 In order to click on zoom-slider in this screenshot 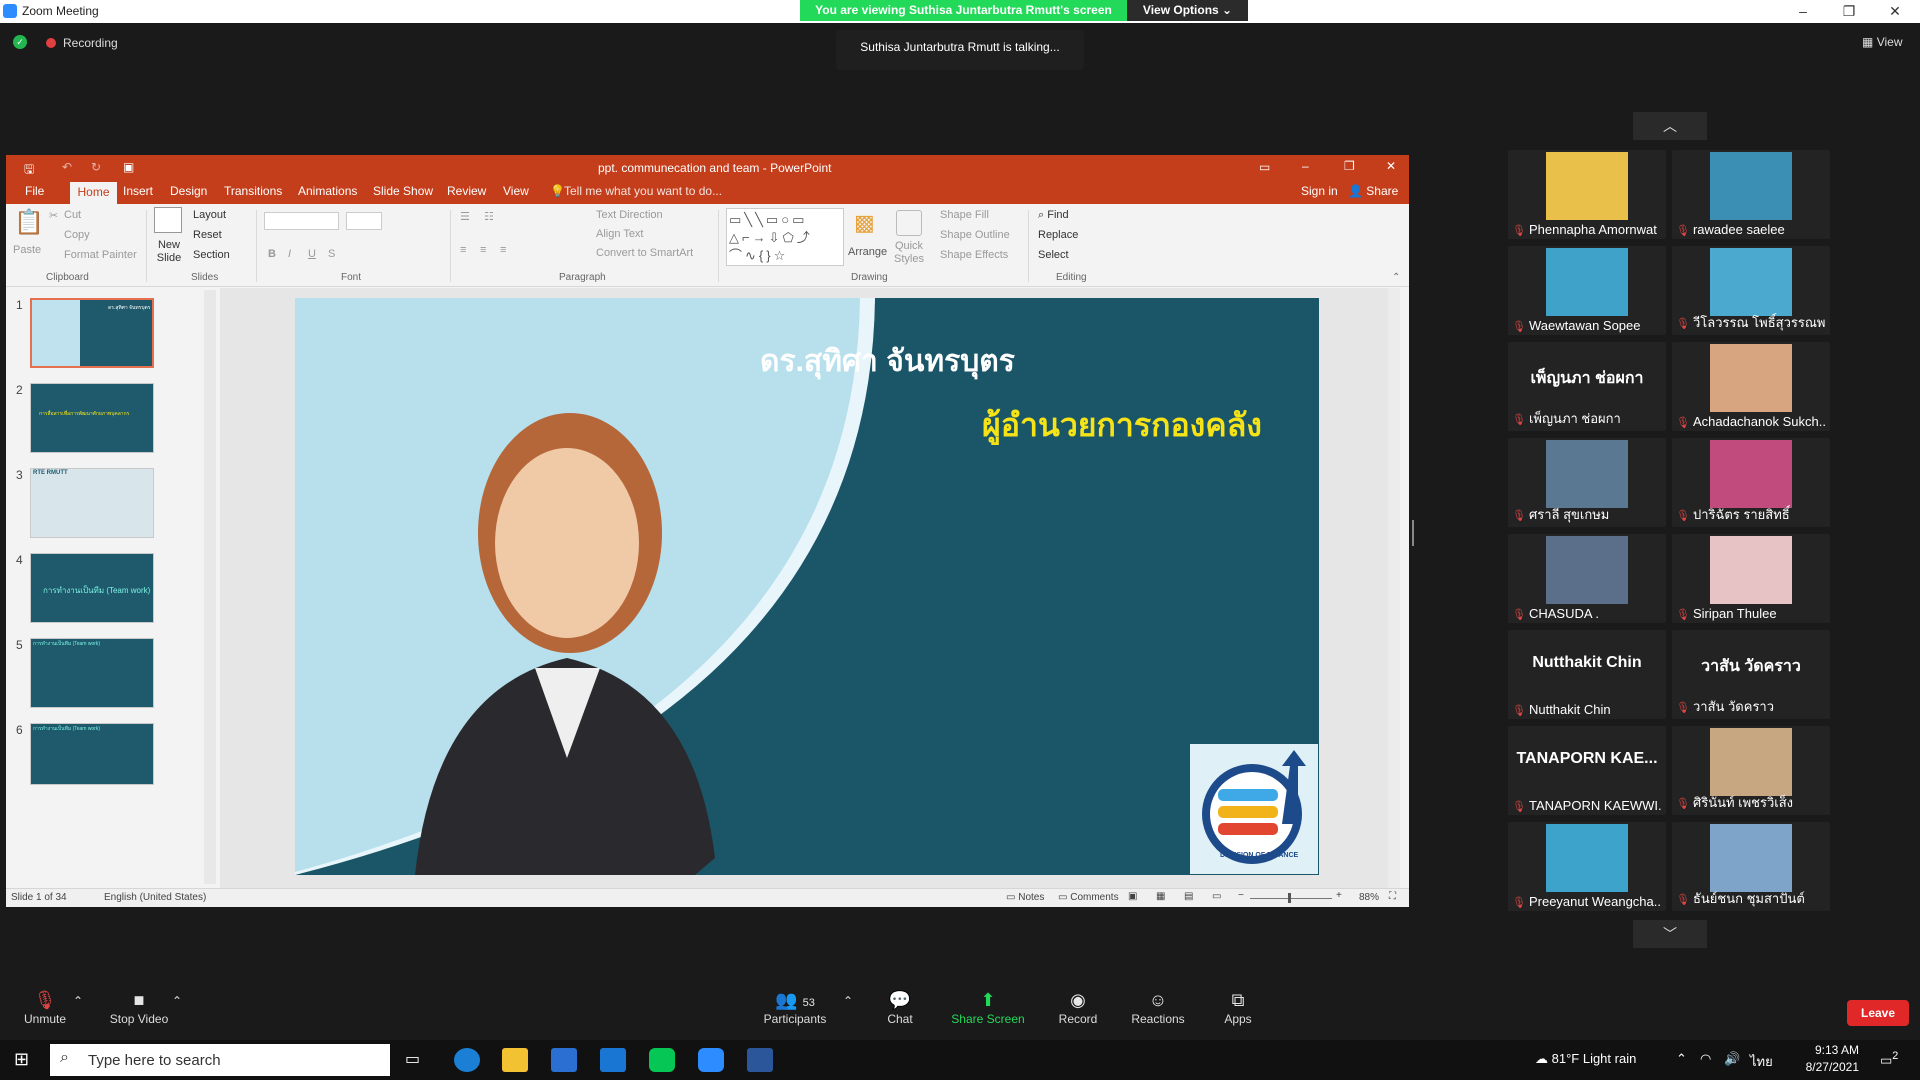, I will do `click(1291, 898)`.